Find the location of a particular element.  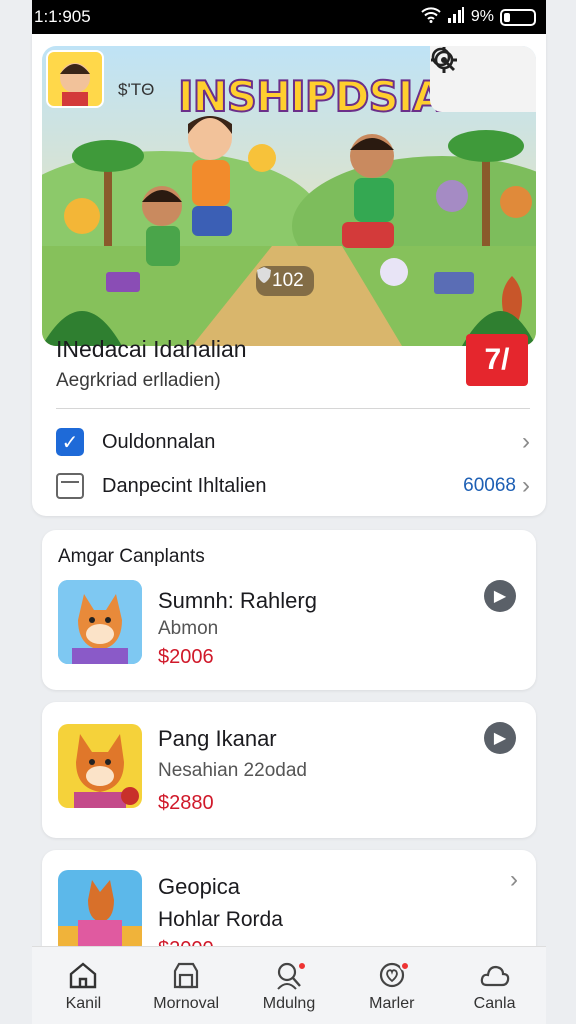

document-icon is located at coordinates (70, 486).